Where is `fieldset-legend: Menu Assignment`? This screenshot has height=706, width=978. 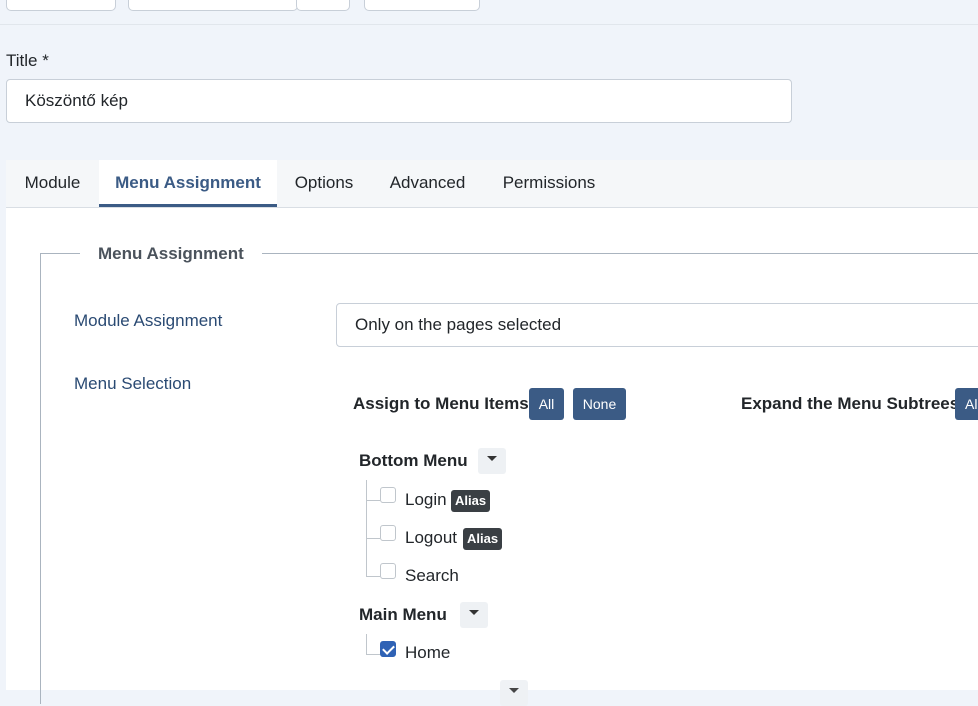
fieldset-legend: Menu Assignment is located at coordinates (171, 254).